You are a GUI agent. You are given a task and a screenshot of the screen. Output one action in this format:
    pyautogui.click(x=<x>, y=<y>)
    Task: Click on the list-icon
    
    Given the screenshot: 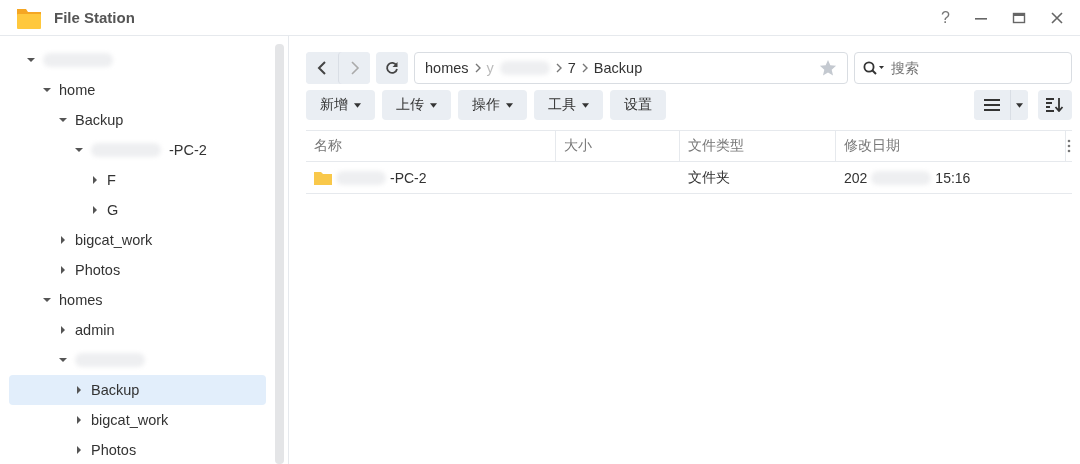 What is the action you would take?
    pyautogui.click(x=992, y=105)
    